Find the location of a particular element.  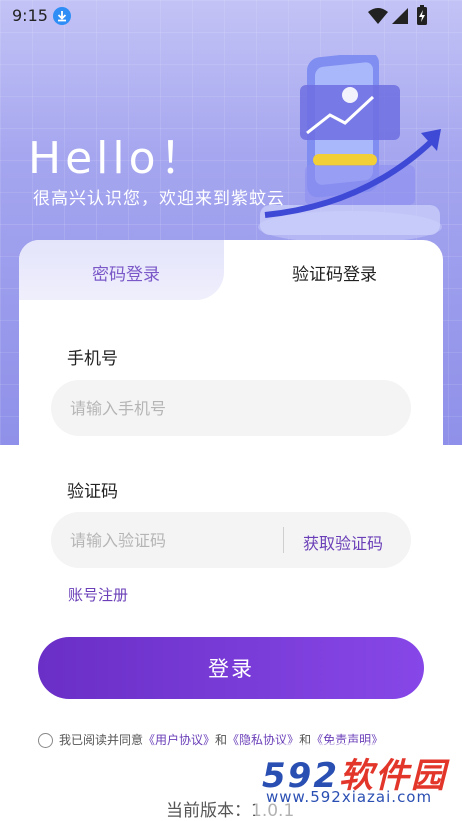

agreement-and-1: 和 is located at coordinates (221, 740).